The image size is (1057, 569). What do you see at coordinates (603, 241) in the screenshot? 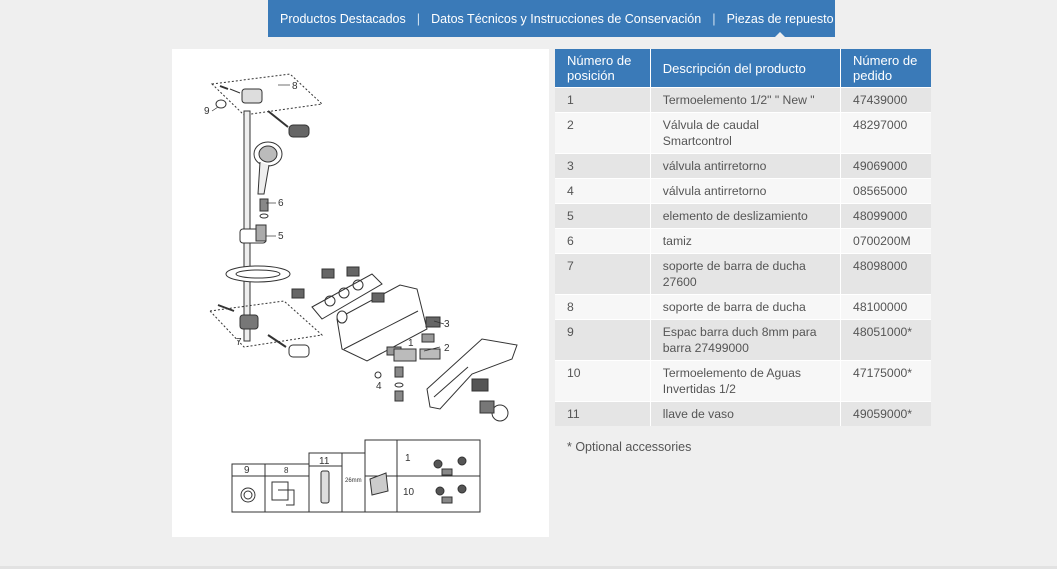
I see `cell-position: 6` at bounding box center [603, 241].